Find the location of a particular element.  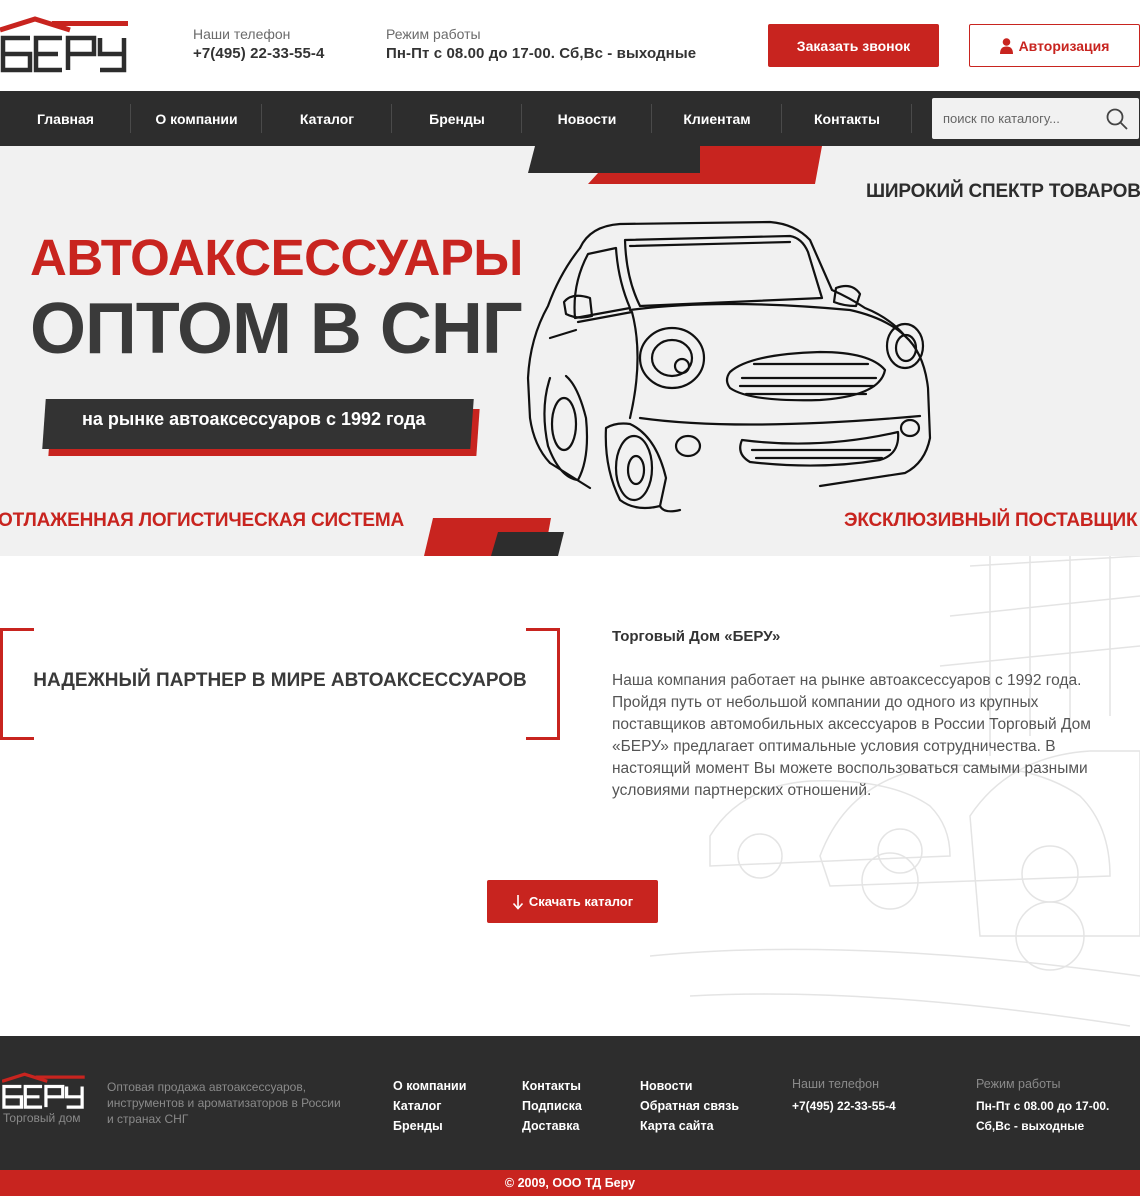

footer-links-col-2: Контакты Подписка Доставка is located at coordinates (552, 1106).